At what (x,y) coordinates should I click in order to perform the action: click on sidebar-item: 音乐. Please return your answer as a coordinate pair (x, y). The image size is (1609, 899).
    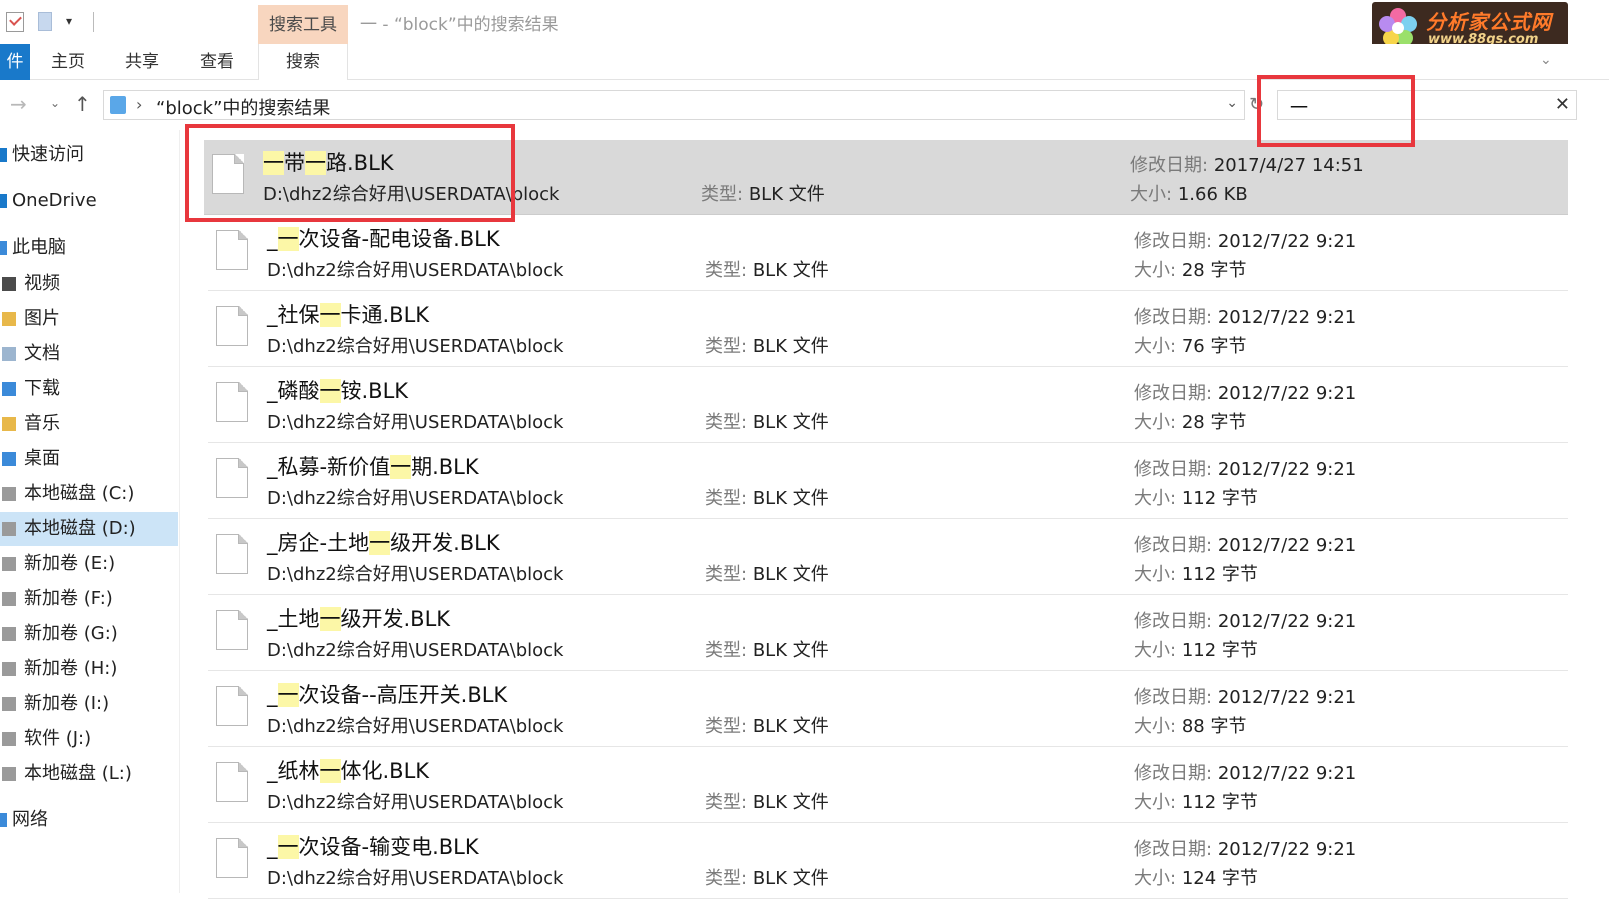
    Looking at the image, I should click on (89, 424).